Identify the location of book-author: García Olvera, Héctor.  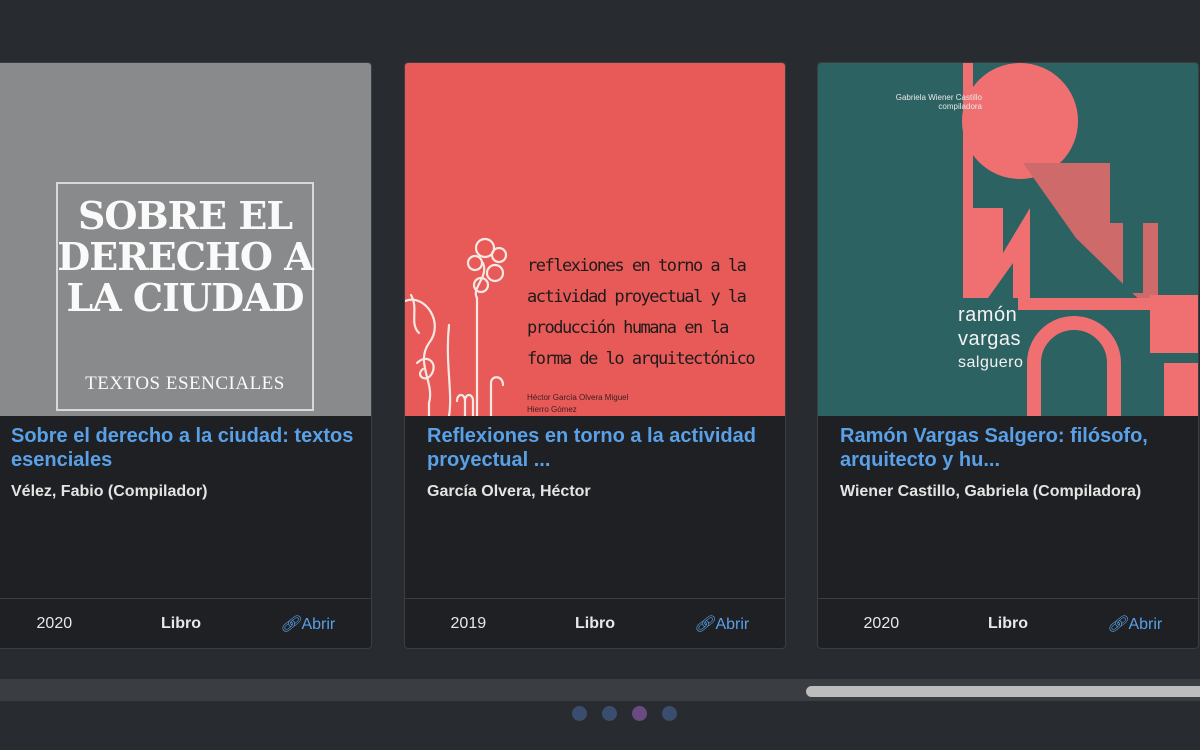
(509, 491).